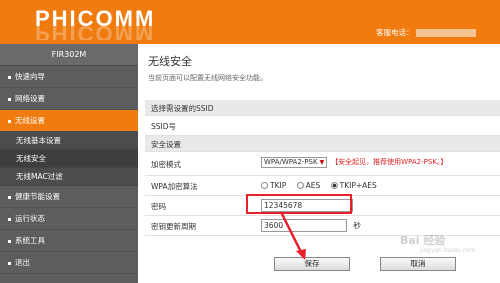 This screenshot has height=283, width=500. What do you see at coordinates (69, 77) in the screenshot?
I see `sidebar-item-quick-setup: 快速向导` at bounding box center [69, 77].